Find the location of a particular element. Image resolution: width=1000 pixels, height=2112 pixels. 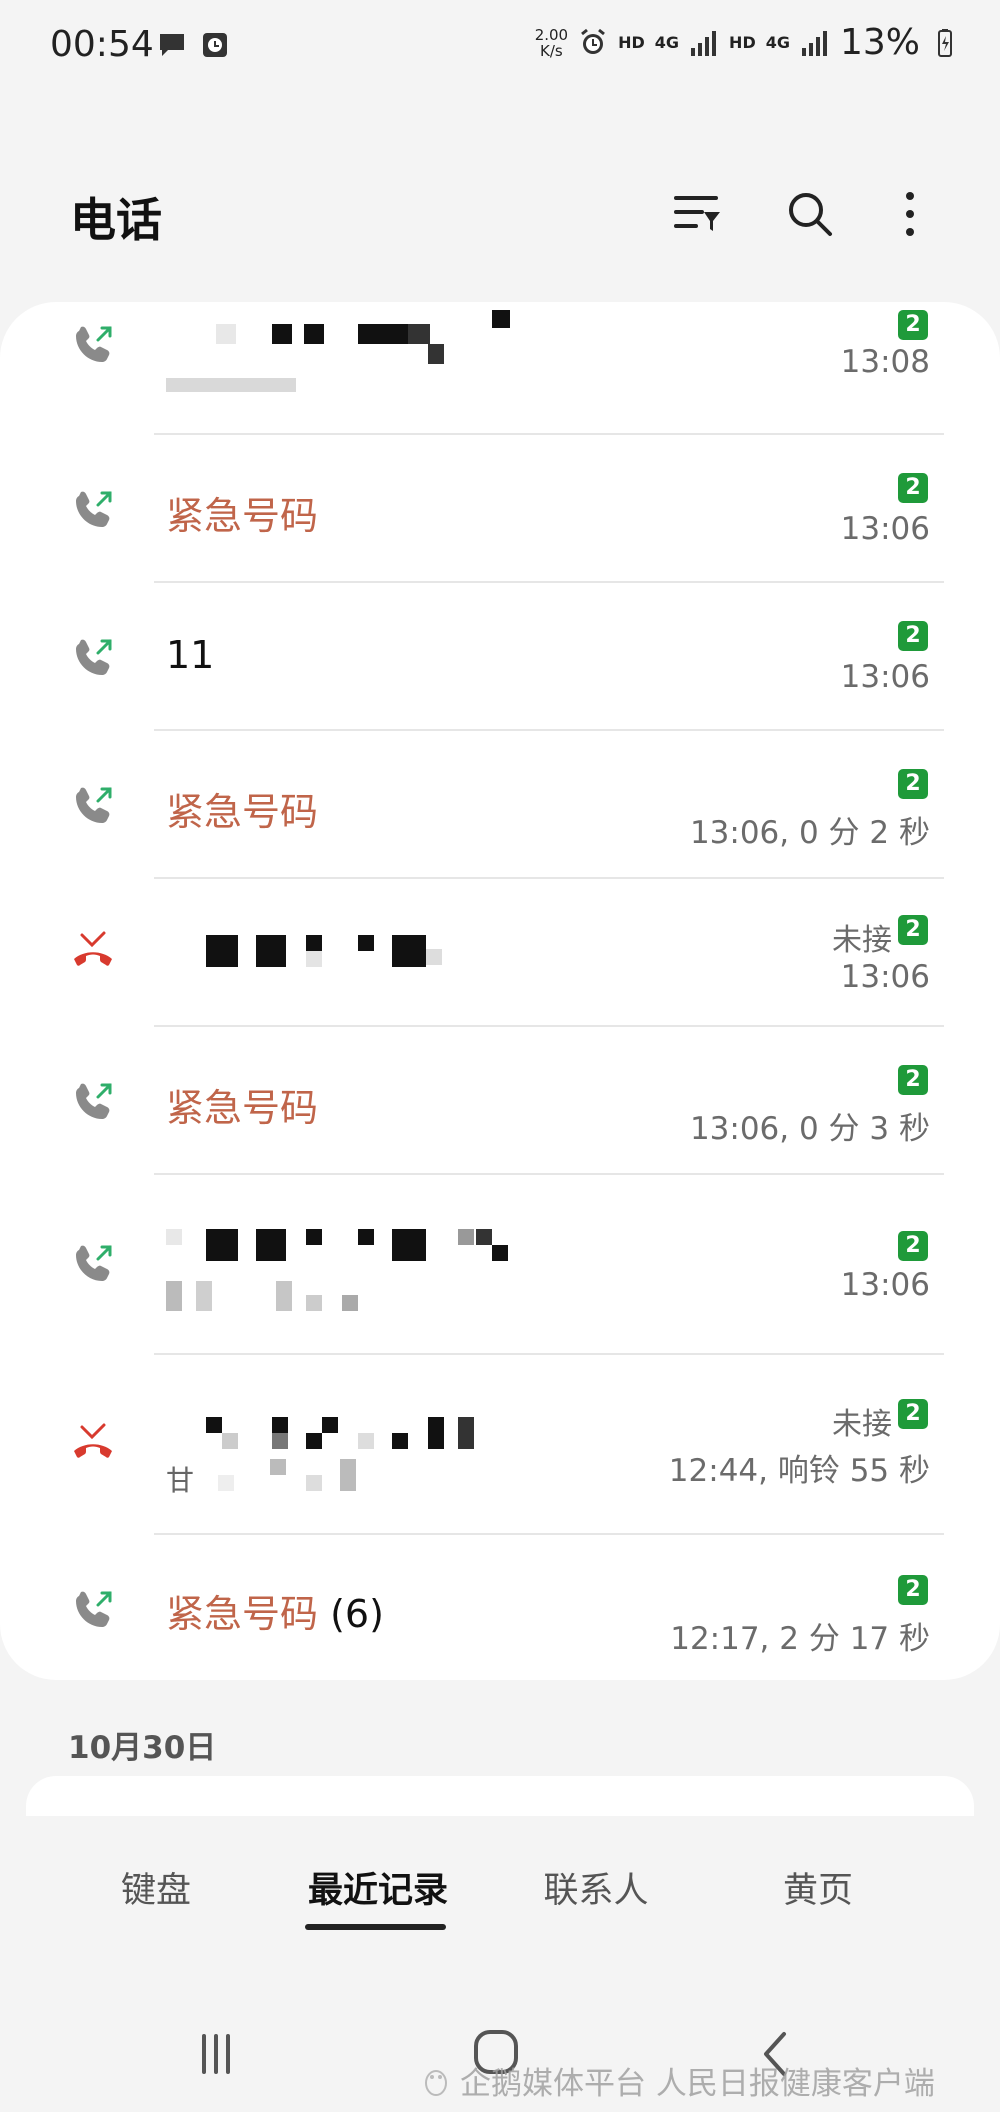

contact-name: 11 is located at coordinates (190, 655).